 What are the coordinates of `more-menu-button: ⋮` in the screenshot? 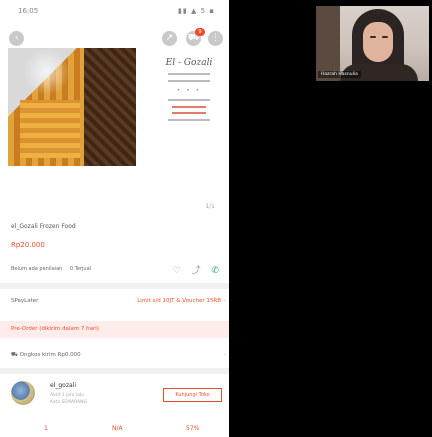 It's located at (215, 38).